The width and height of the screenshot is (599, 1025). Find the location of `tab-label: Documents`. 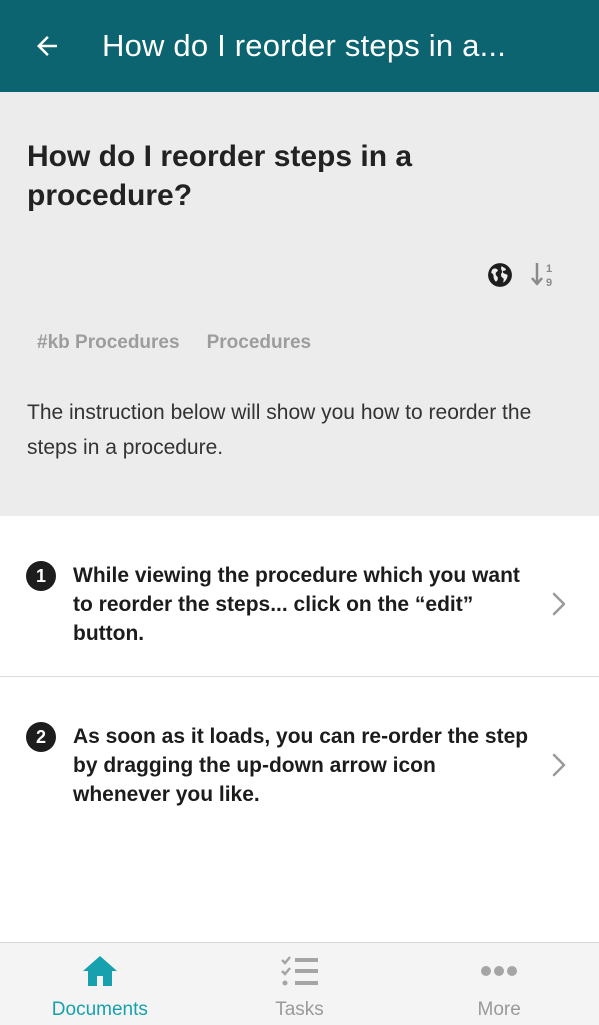

tab-label: Documents is located at coordinates (99, 1009).